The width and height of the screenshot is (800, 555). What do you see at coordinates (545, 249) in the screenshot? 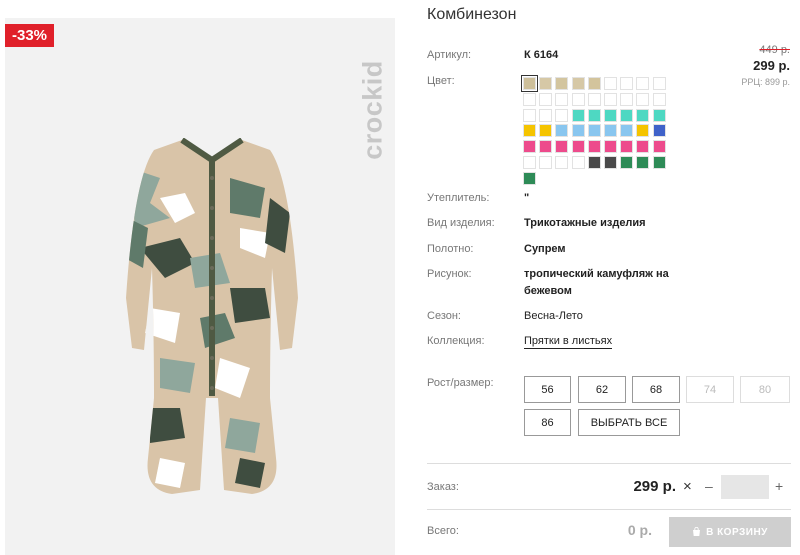
I see `fabric-value: Супрем` at bounding box center [545, 249].